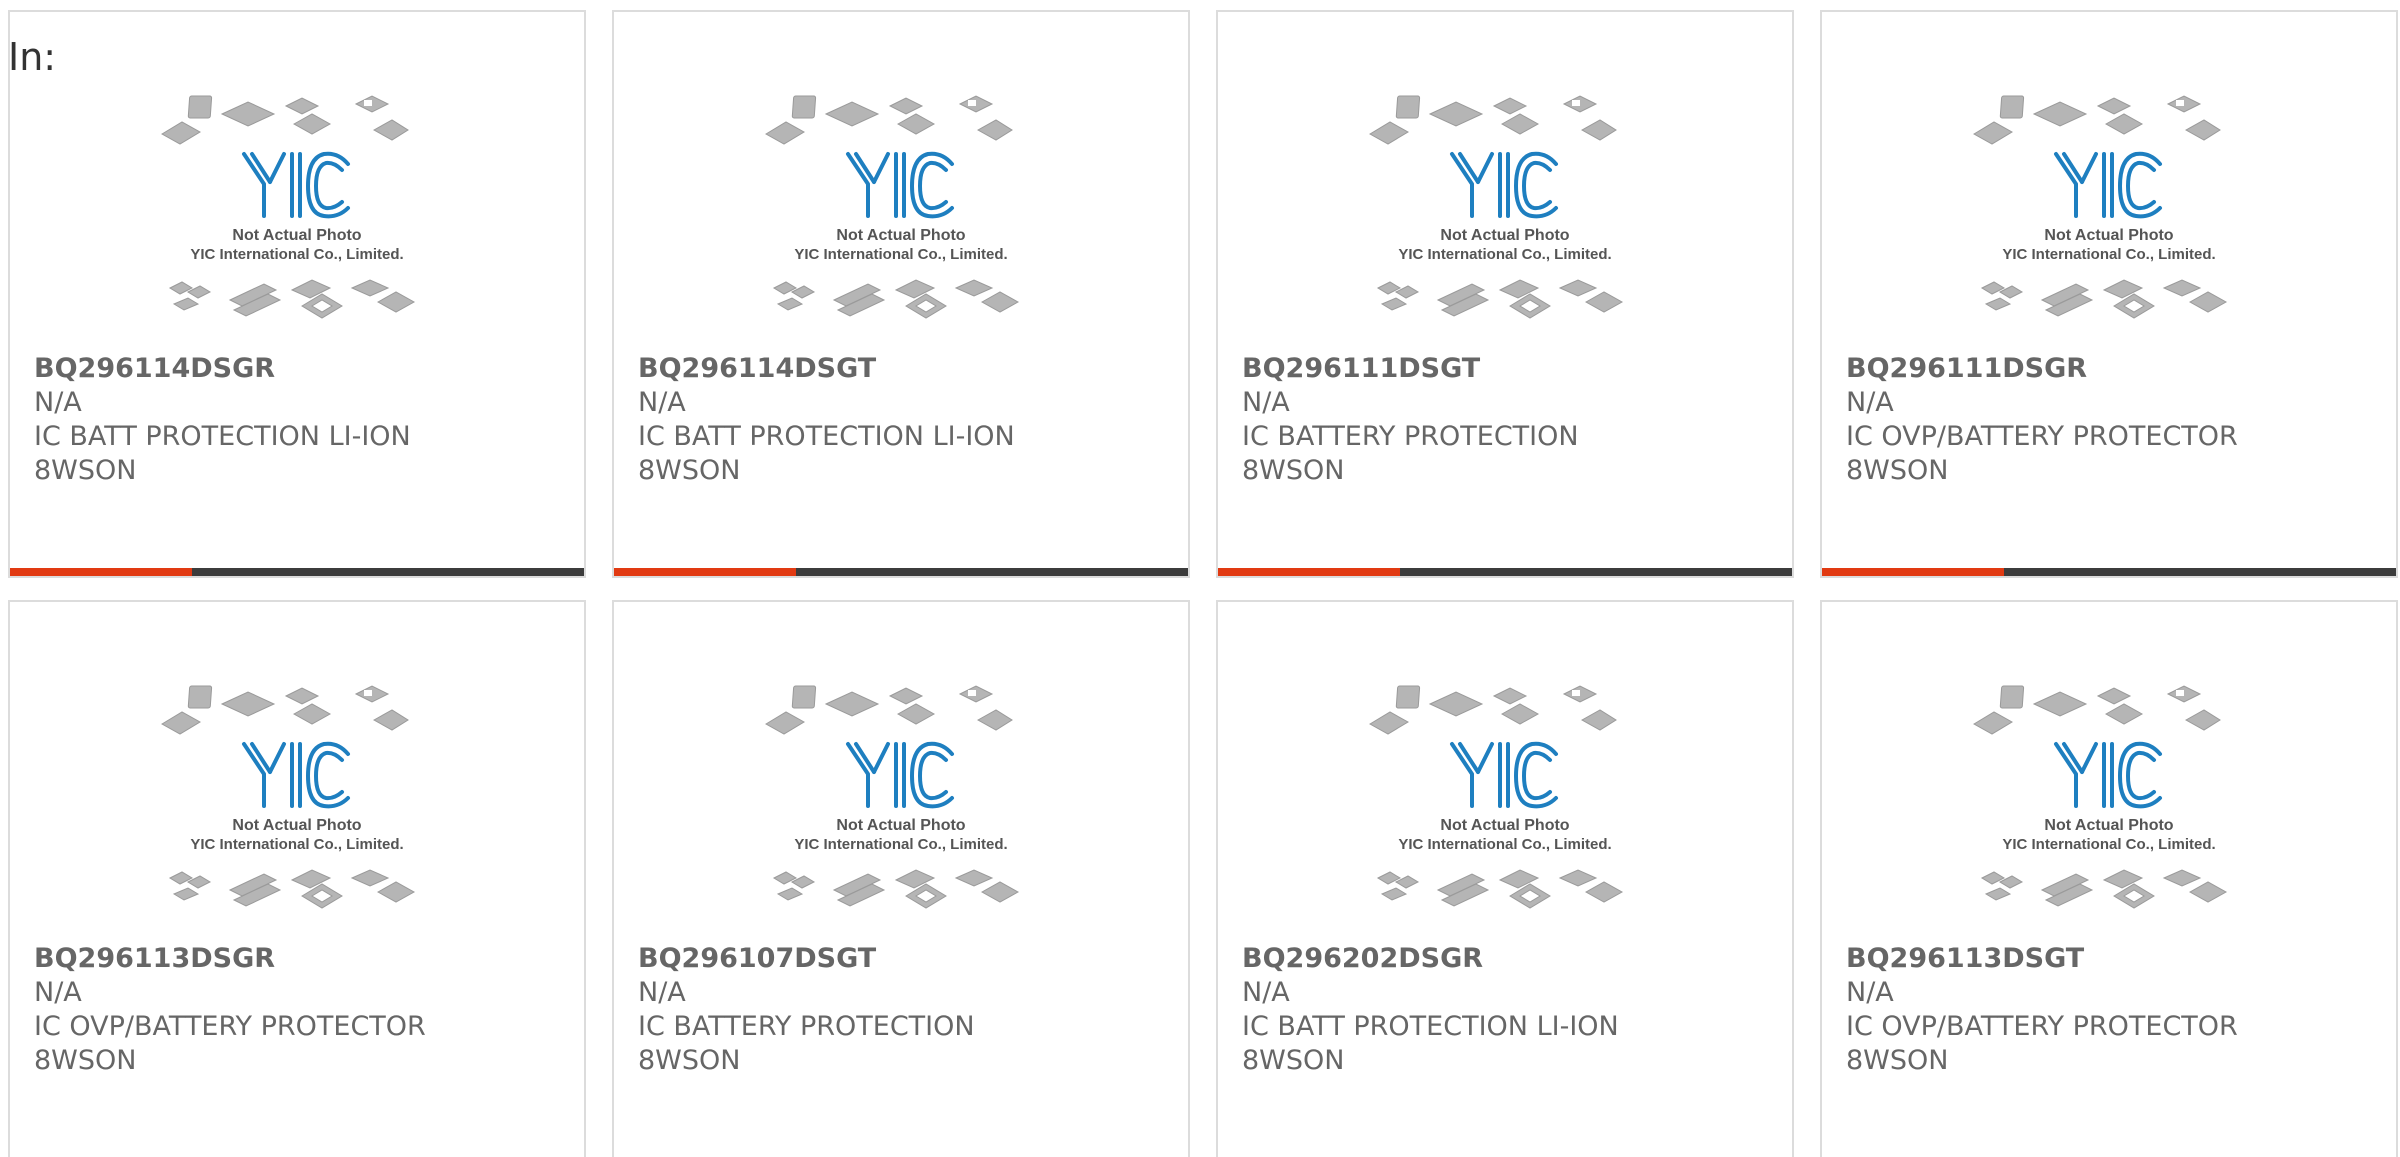 This screenshot has height=1157, width=2400. What do you see at coordinates (32, 57) in the screenshot?
I see `in-label: In:` at bounding box center [32, 57].